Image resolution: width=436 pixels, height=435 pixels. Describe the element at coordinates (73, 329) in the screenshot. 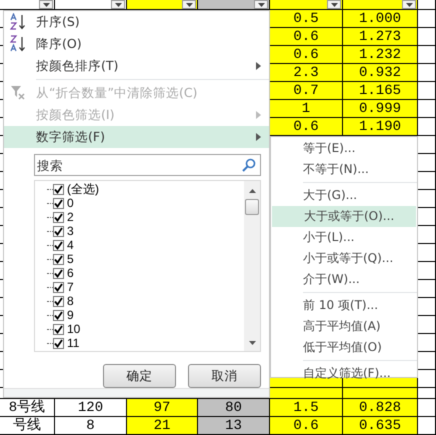

I see `checkbox-label: 10` at that location.